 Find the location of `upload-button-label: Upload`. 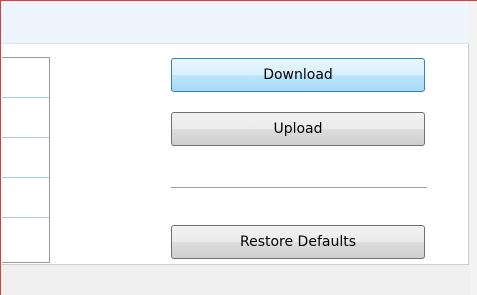

upload-button-label: Upload is located at coordinates (298, 129).